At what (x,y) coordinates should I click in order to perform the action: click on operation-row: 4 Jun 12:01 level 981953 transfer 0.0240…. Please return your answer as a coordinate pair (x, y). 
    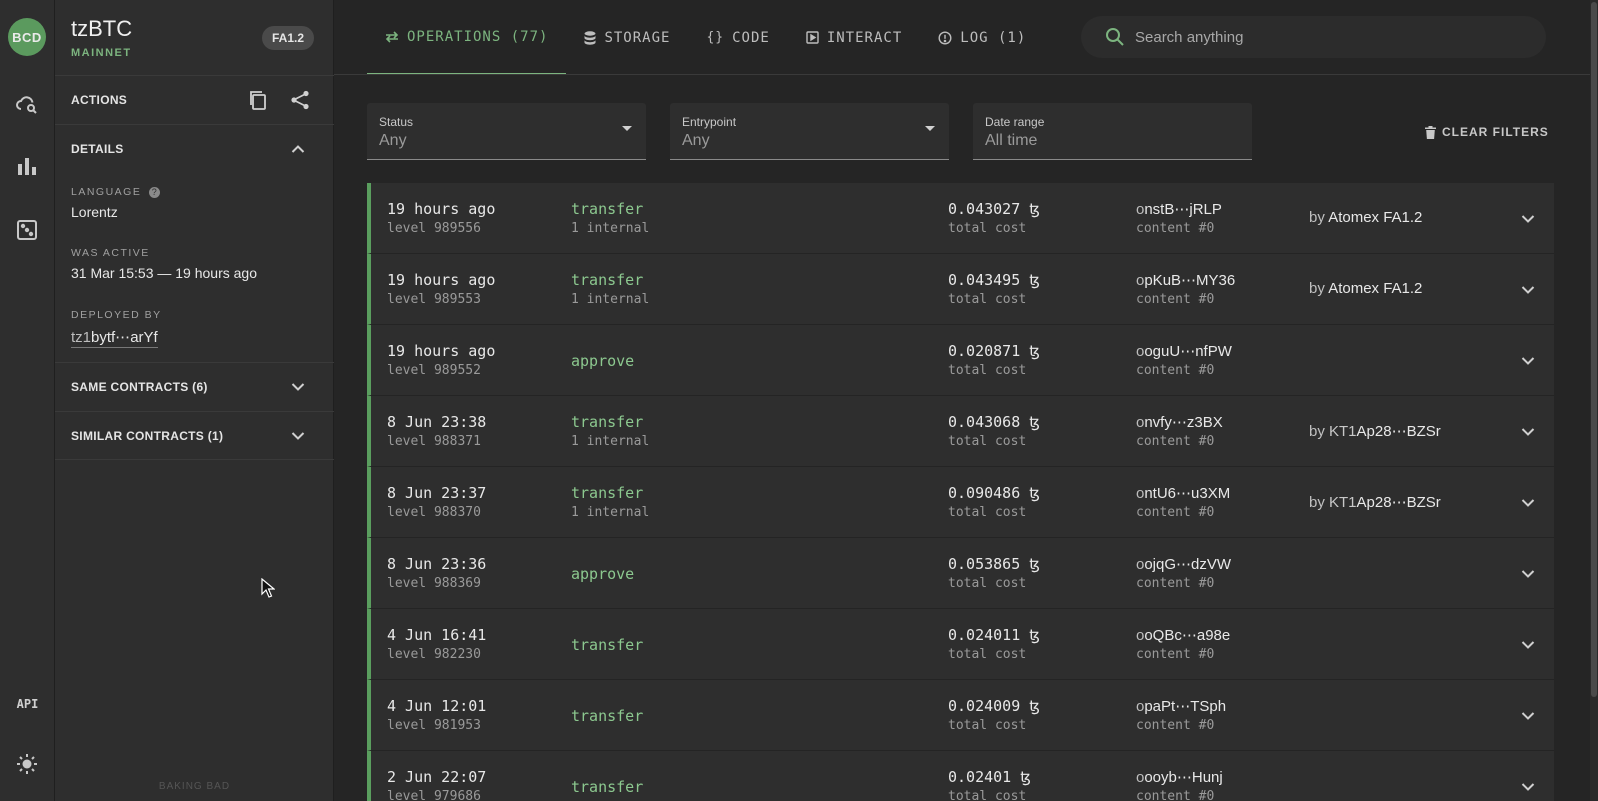
    Looking at the image, I should click on (960, 715).